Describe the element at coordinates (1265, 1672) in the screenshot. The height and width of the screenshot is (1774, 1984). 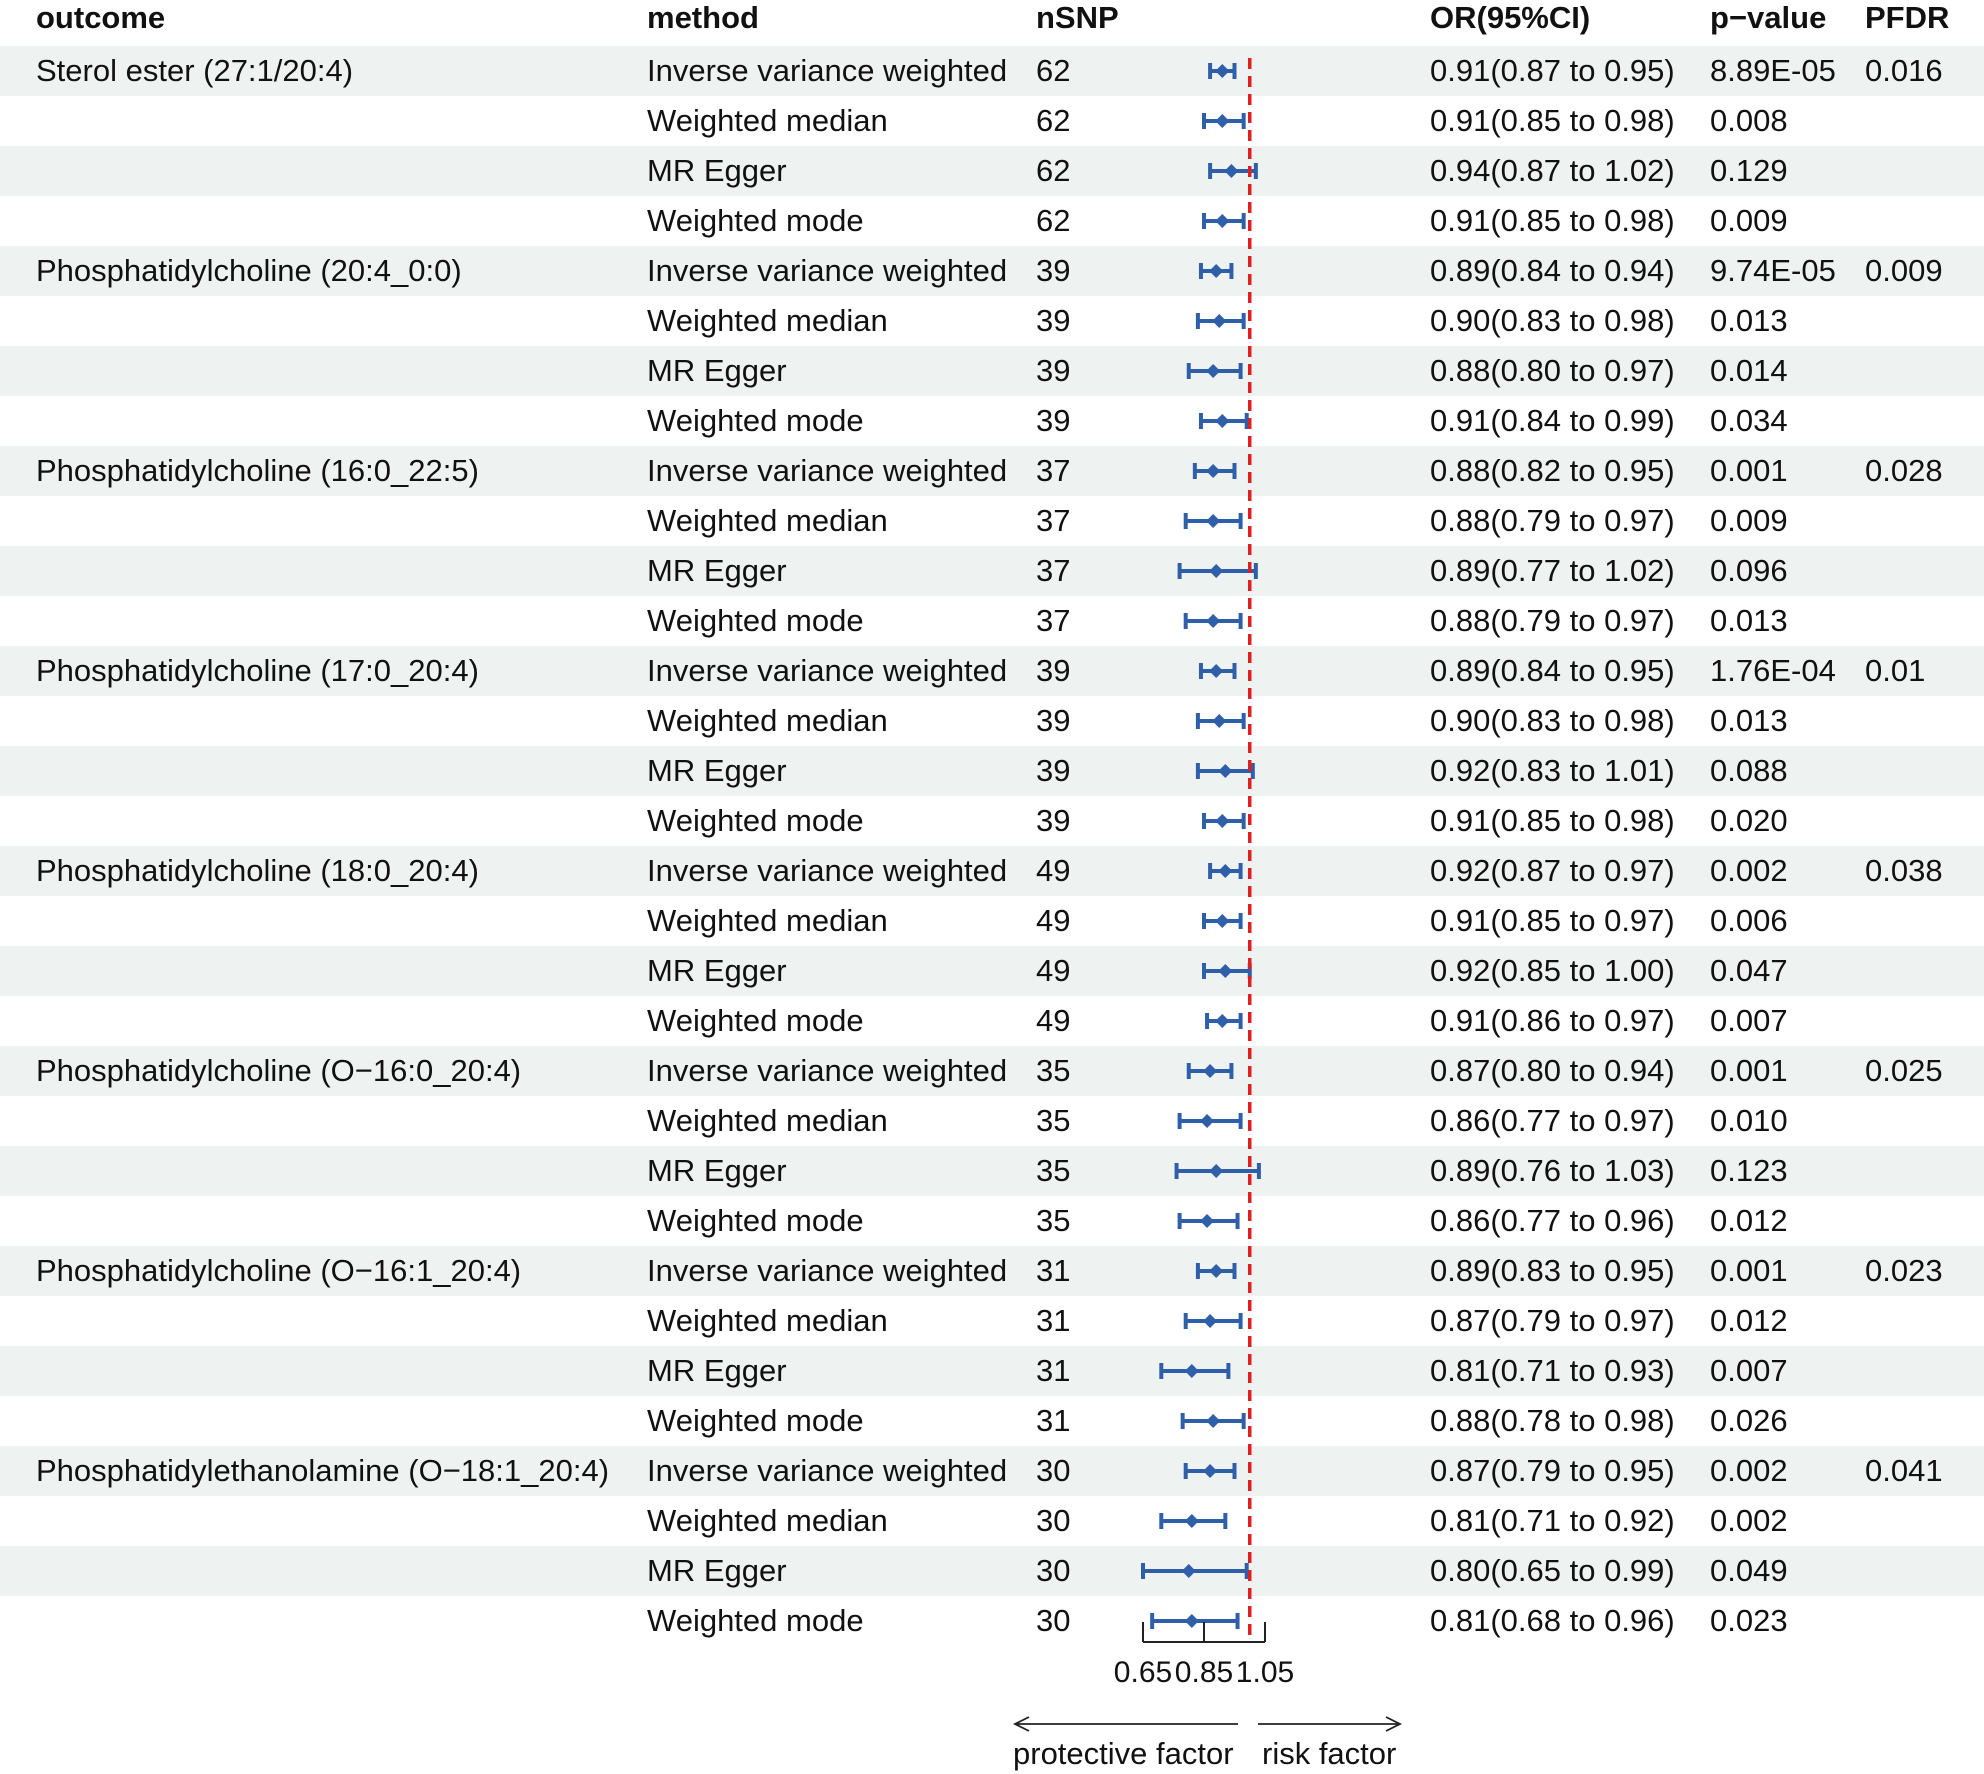
I see `x-tick-label: 1.05` at that location.